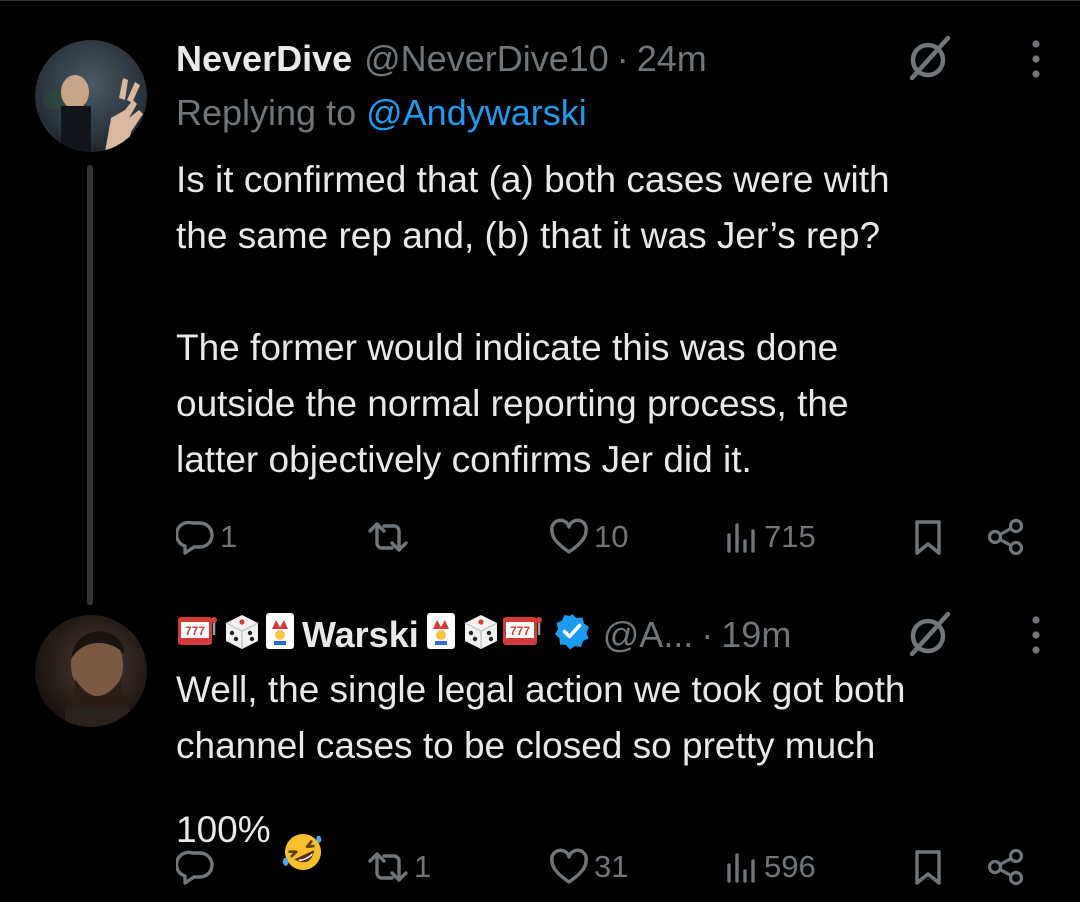 Image resolution: width=1080 pixels, height=902 pixels. Describe the element at coordinates (756, 635) in the screenshot. I see `timestamp: 19m` at that location.